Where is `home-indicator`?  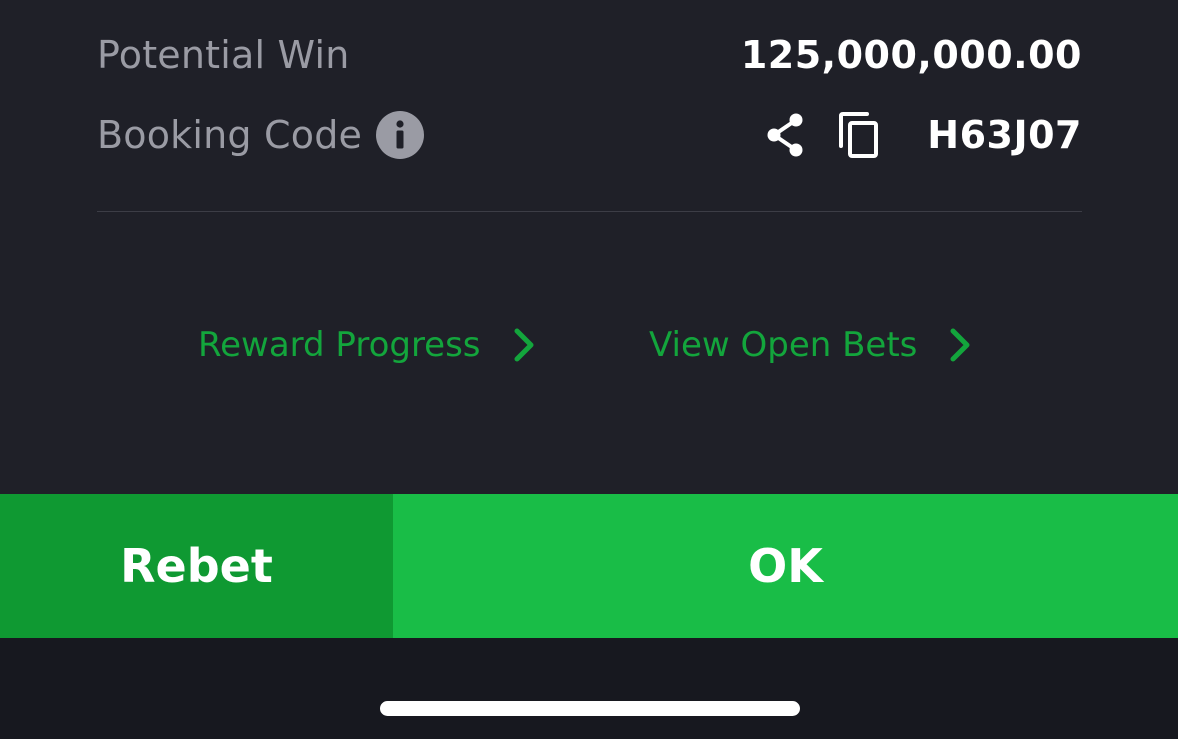 home-indicator is located at coordinates (590, 708).